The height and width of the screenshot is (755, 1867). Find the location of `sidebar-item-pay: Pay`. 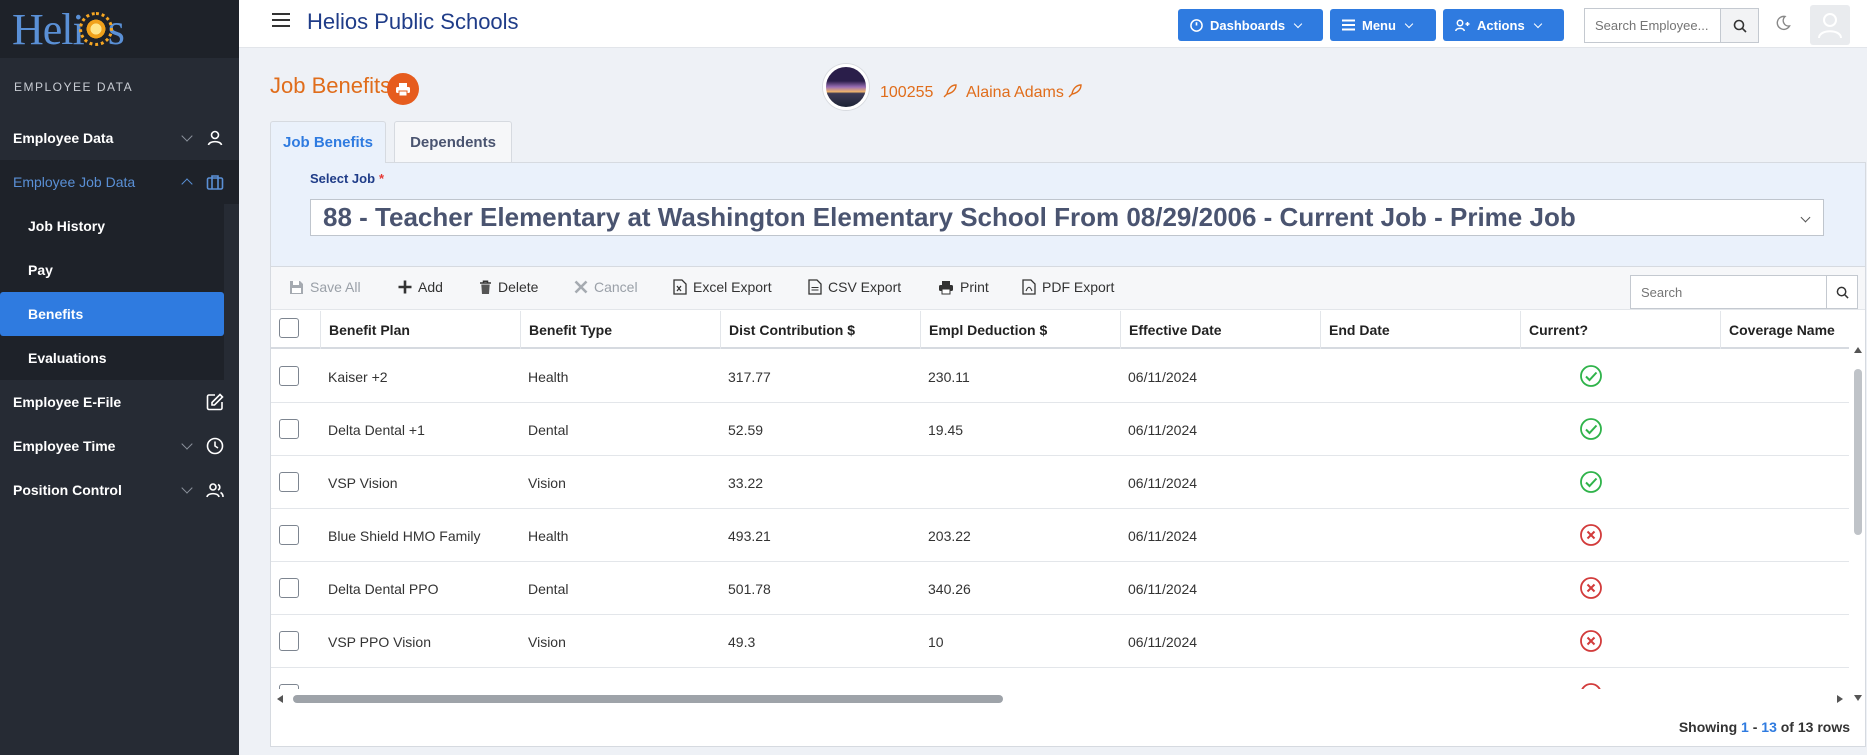

sidebar-item-pay: Pay is located at coordinates (112, 270).